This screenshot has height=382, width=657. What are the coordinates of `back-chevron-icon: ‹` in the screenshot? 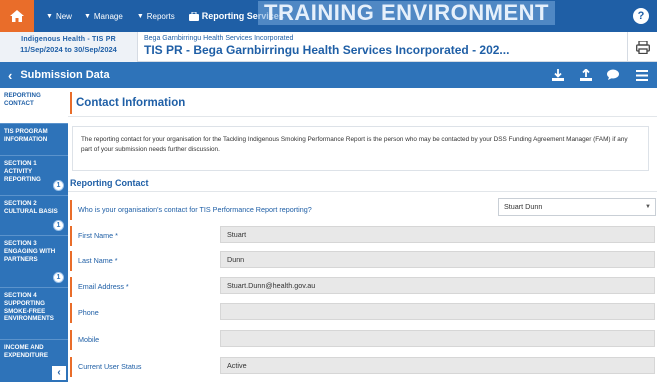 It's located at (10, 75).